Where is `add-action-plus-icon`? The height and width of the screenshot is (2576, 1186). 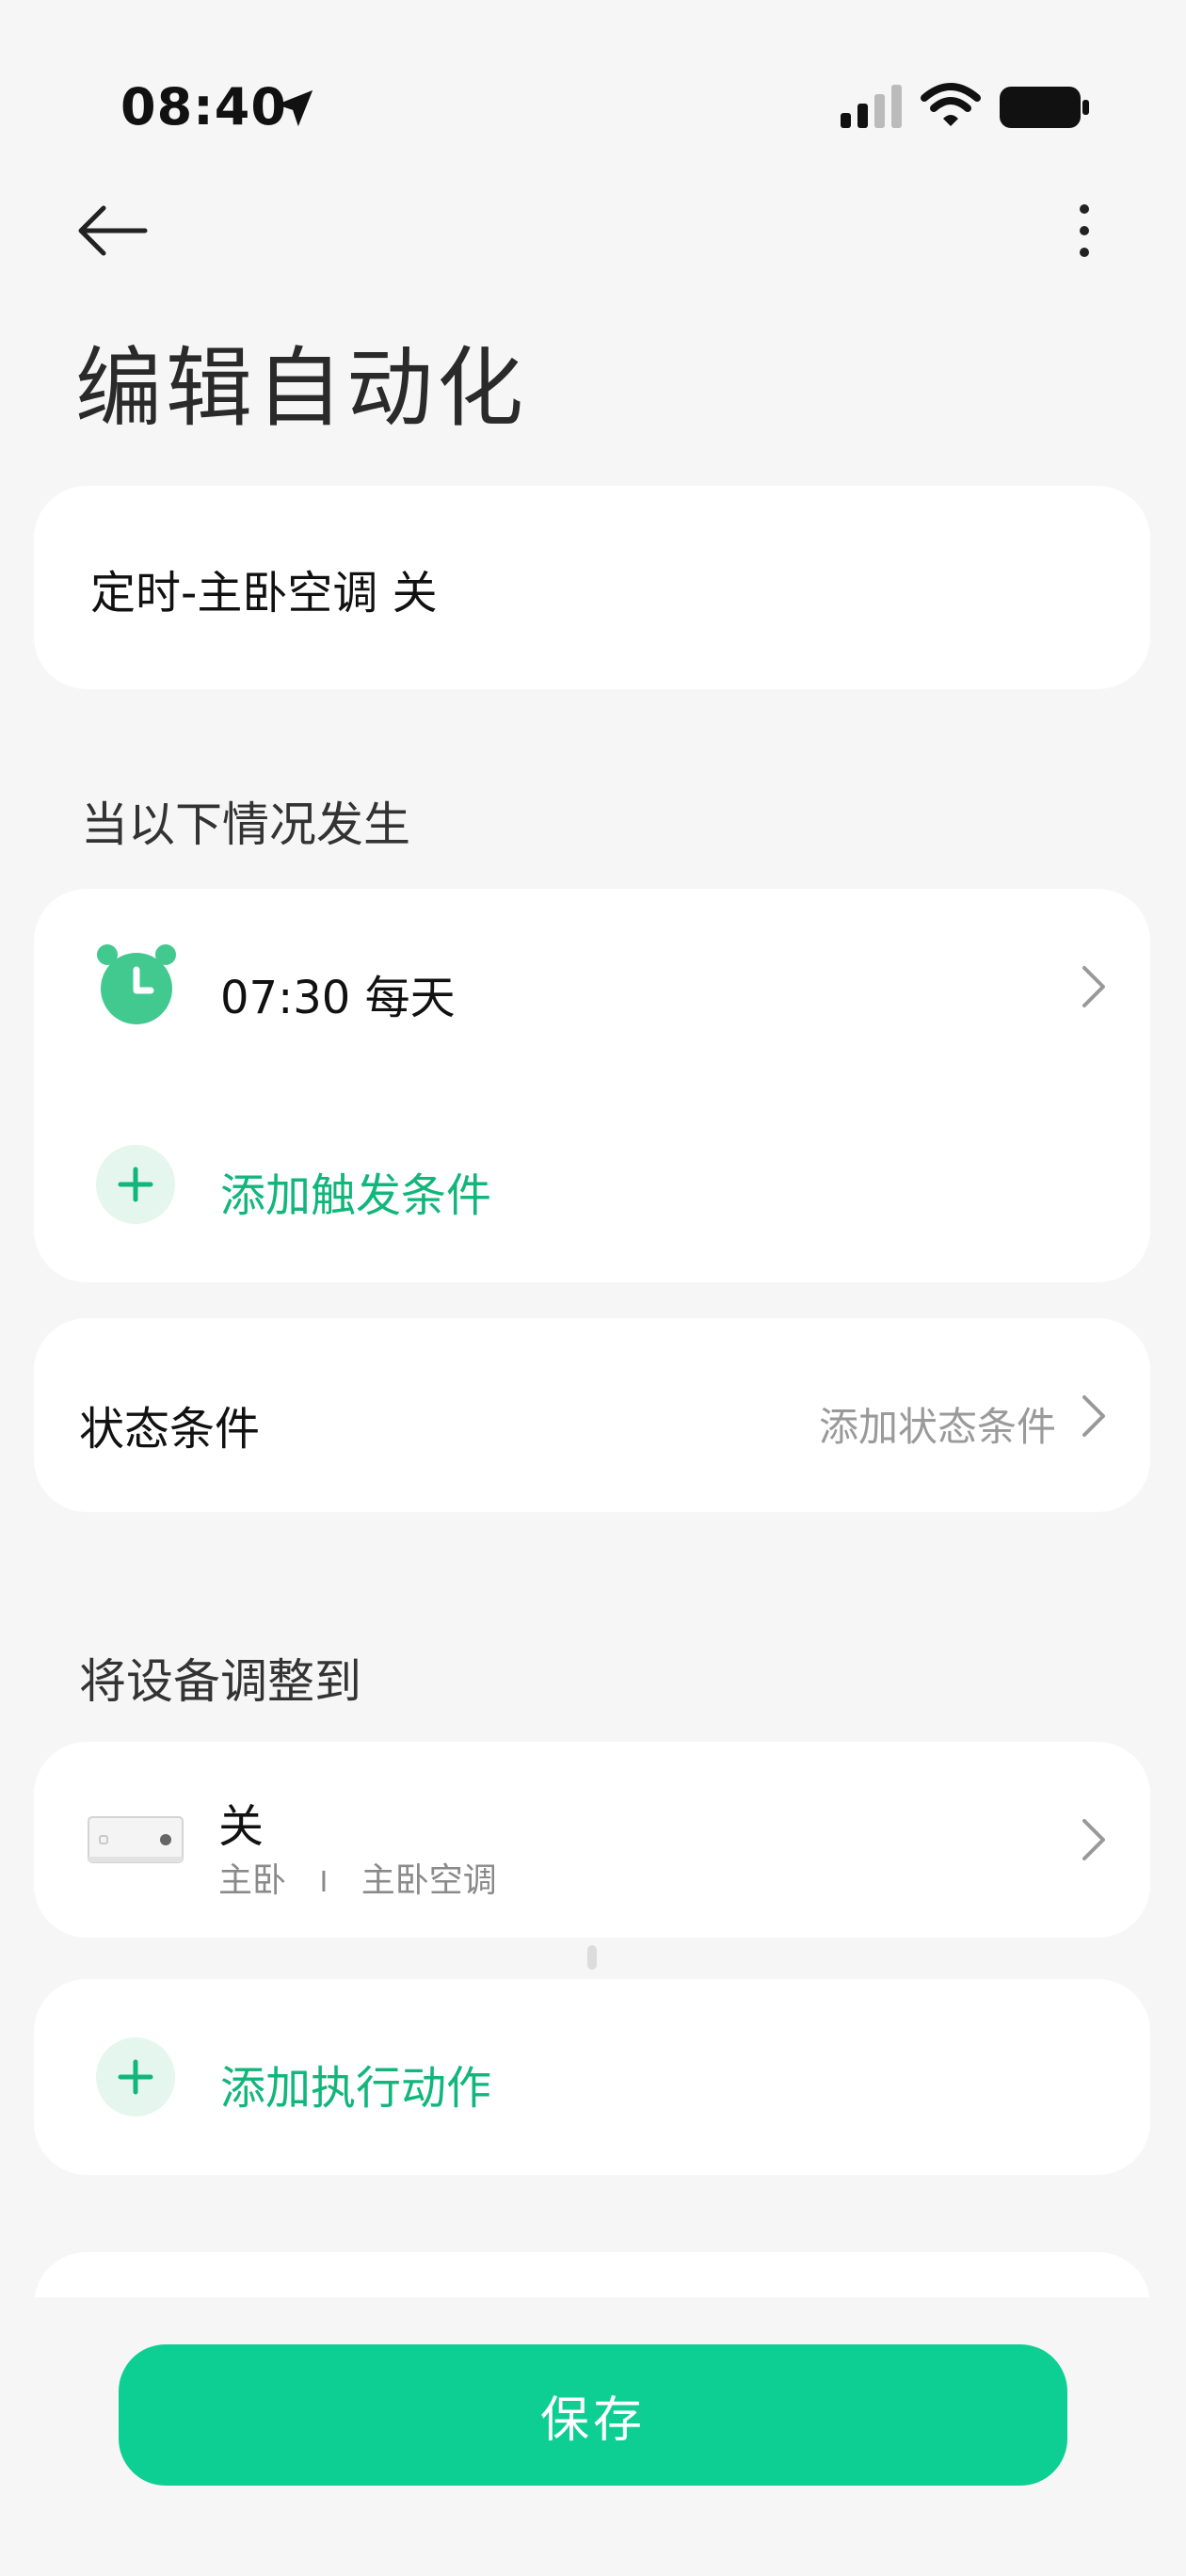 add-action-plus-icon is located at coordinates (135, 2077).